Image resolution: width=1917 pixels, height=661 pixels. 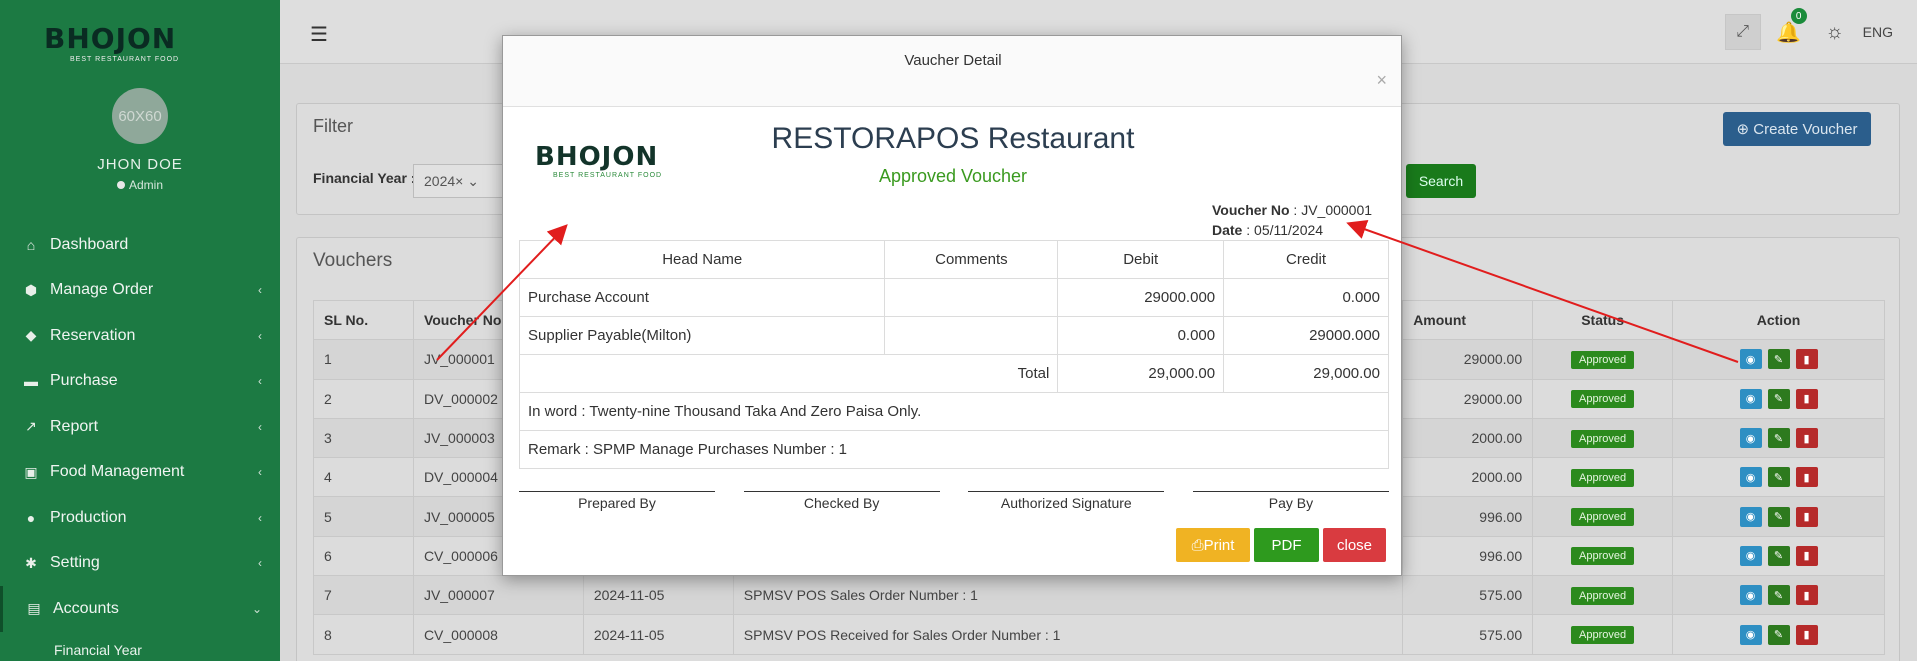 I want to click on col-header: SL No., so click(x=363, y=320).